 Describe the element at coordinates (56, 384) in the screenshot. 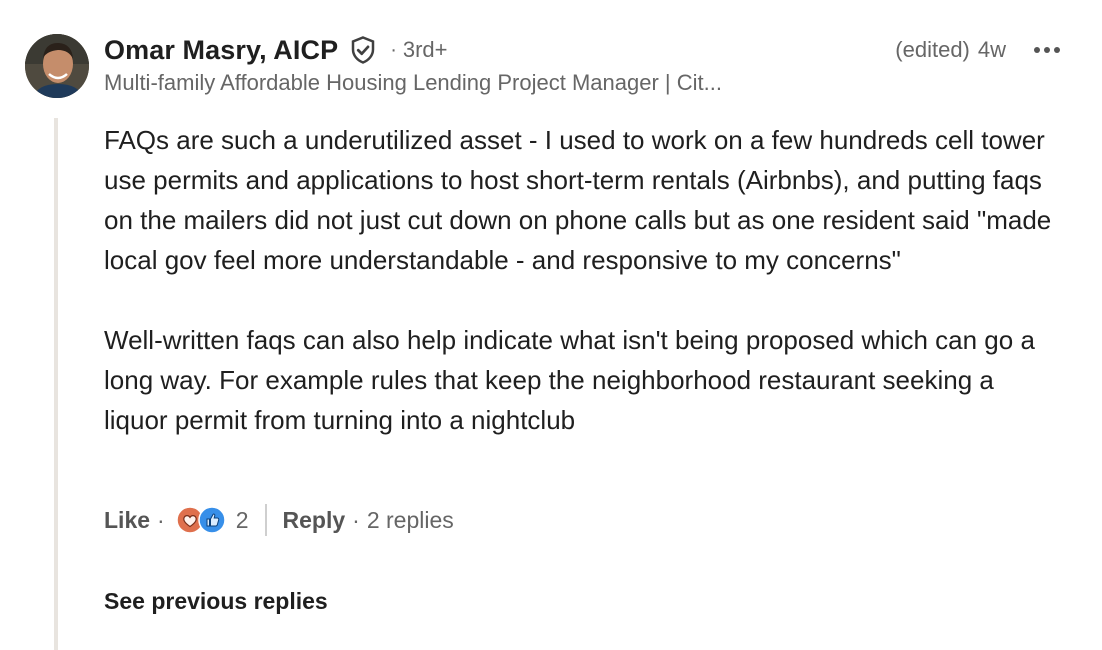

I see `thread-line` at that location.